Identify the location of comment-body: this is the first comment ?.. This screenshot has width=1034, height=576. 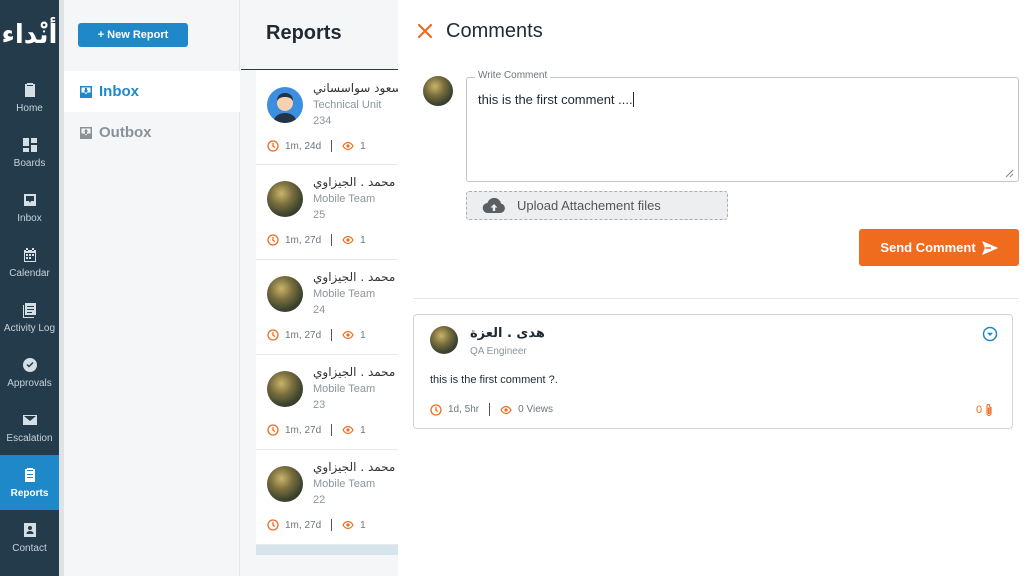
(494, 380).